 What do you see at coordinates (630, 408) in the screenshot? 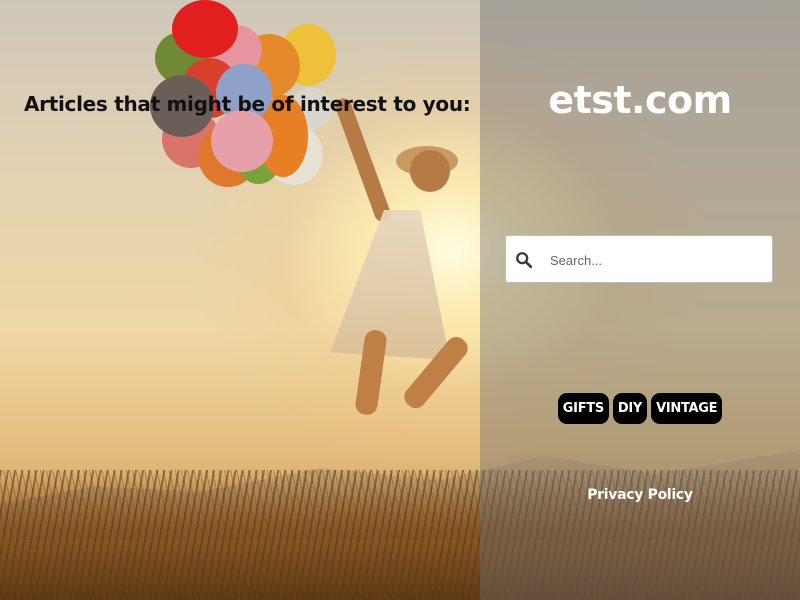
I see `tag-diy: DIY` at bounding box center [630, 408].